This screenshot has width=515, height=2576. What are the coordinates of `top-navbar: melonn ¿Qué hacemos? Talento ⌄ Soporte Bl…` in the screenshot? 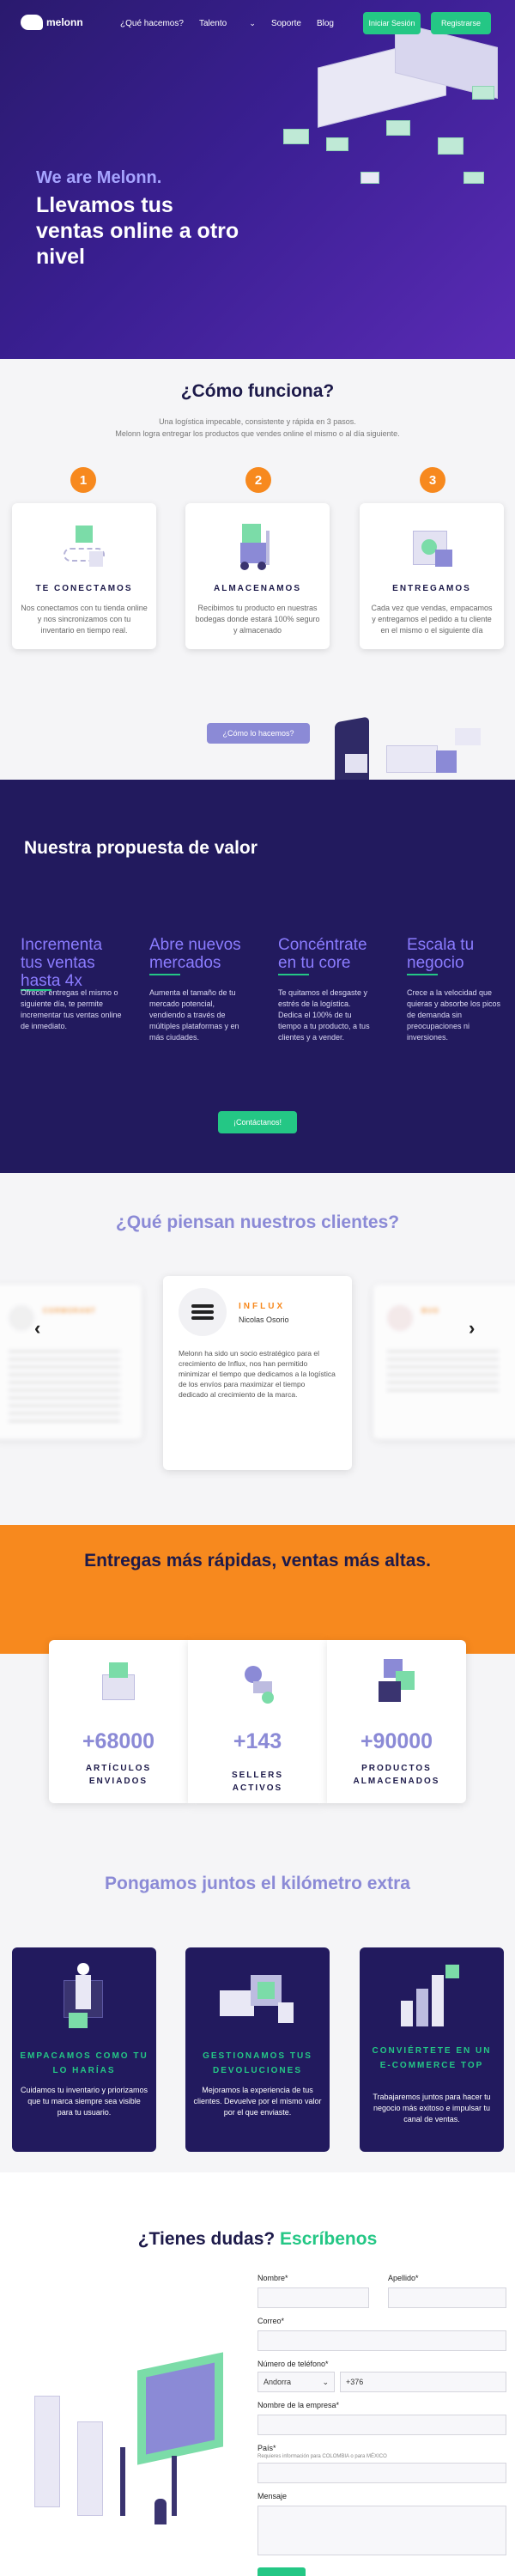 It's located at (257, 24).